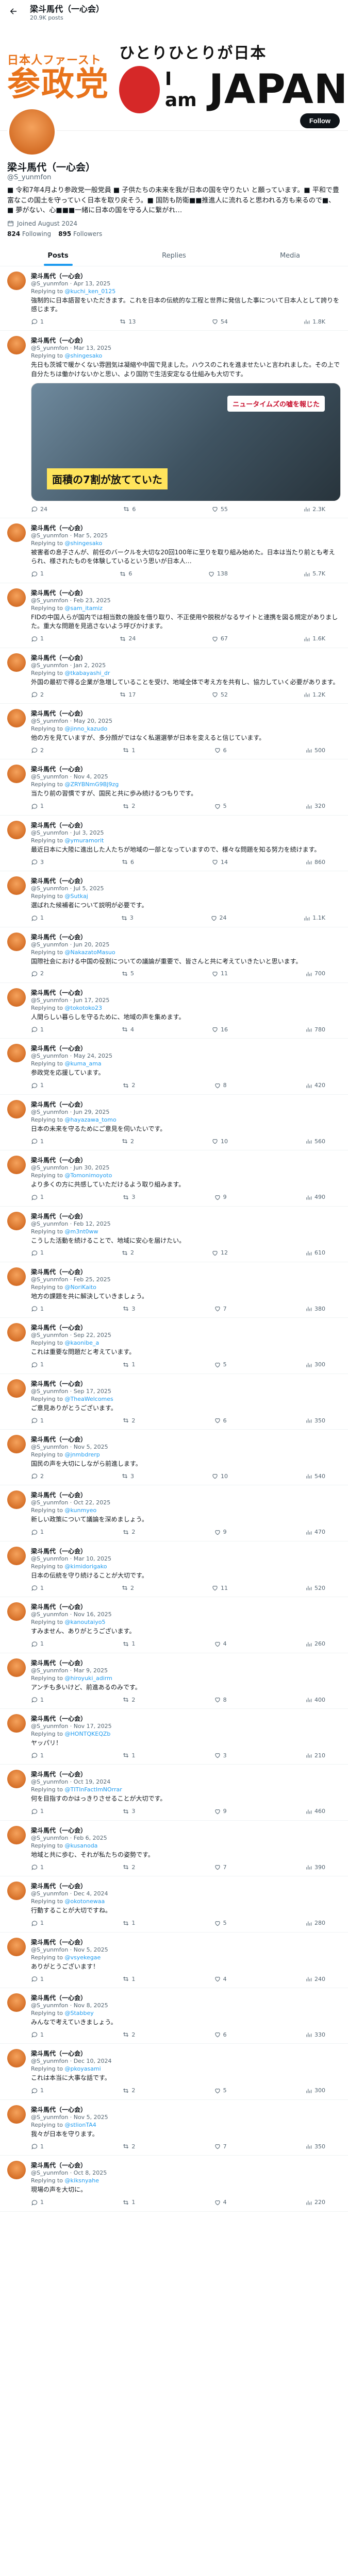 The width and height of the screenshot is (348, 2576). I want to click on views-action: 2.3K, so click(314, 509).